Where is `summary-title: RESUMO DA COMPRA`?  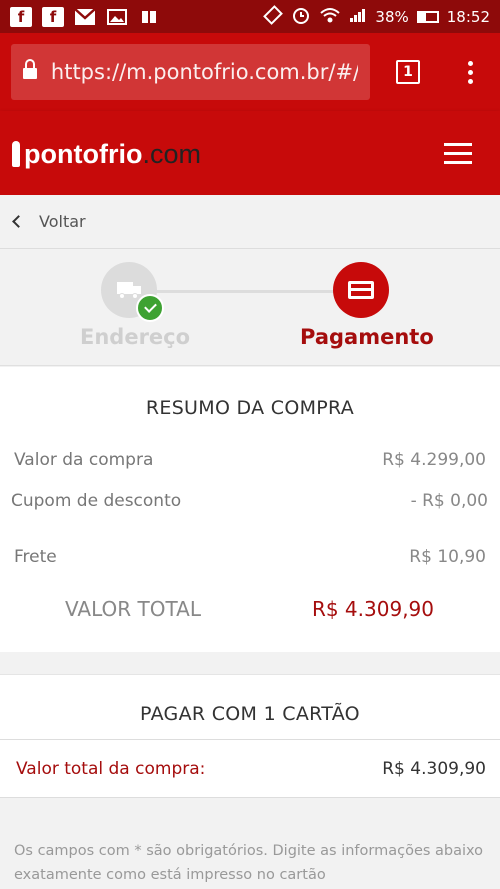
summary-title: RESUMO DA COMPRA is located at coordinates (250, 408).